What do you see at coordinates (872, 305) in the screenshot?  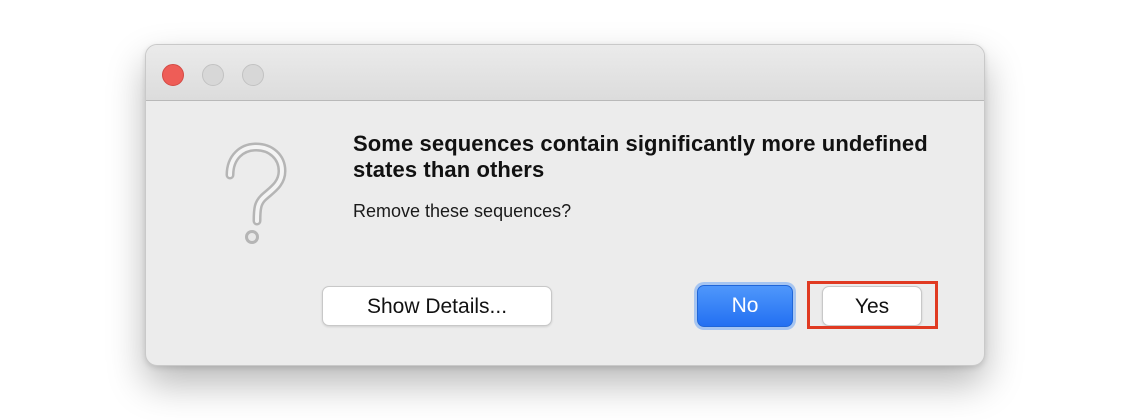 I see `yes-button-highlight-box` at bounding box center [872, 305].